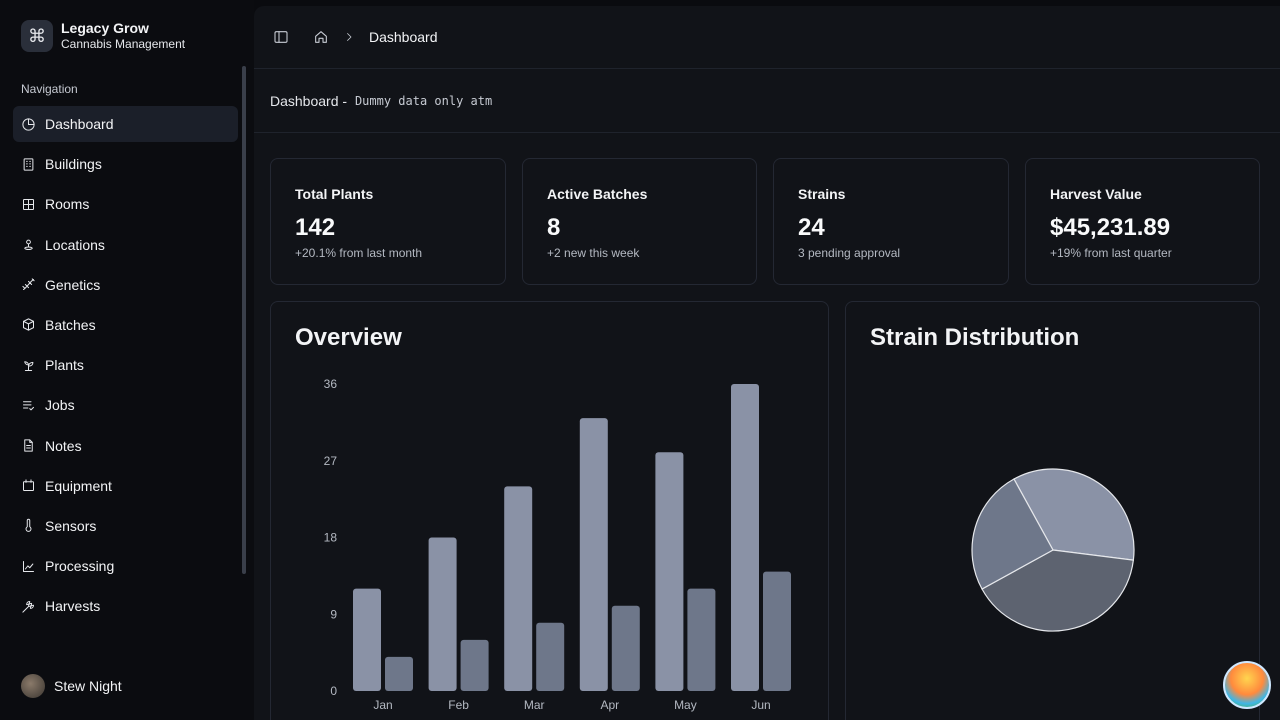  What do you see at coordinates (334, 194) in the screenshot?
I see `stat-title: Total Plants` at bounding box center [334, 194].